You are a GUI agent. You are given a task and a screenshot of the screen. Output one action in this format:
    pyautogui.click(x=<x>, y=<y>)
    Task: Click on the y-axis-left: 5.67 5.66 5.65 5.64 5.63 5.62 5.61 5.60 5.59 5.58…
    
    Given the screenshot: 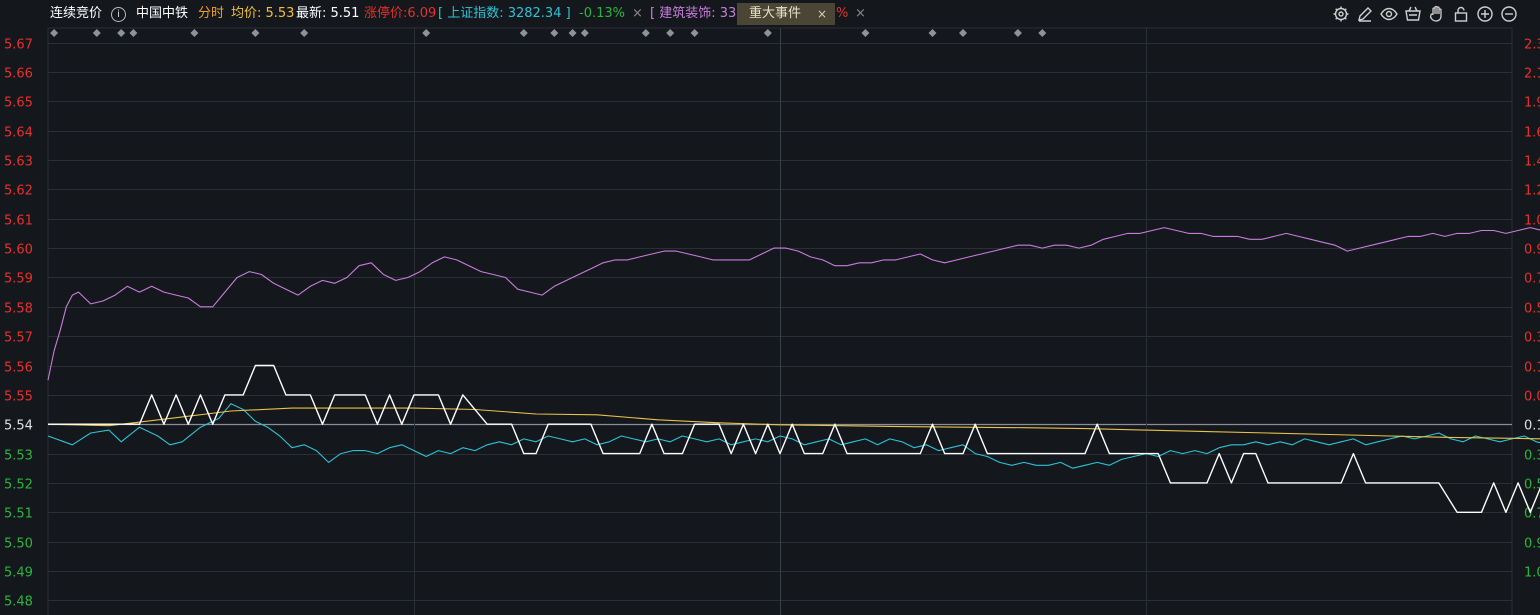 What is the action you would take?
    pyautogui.click(x=18, y=324)
    